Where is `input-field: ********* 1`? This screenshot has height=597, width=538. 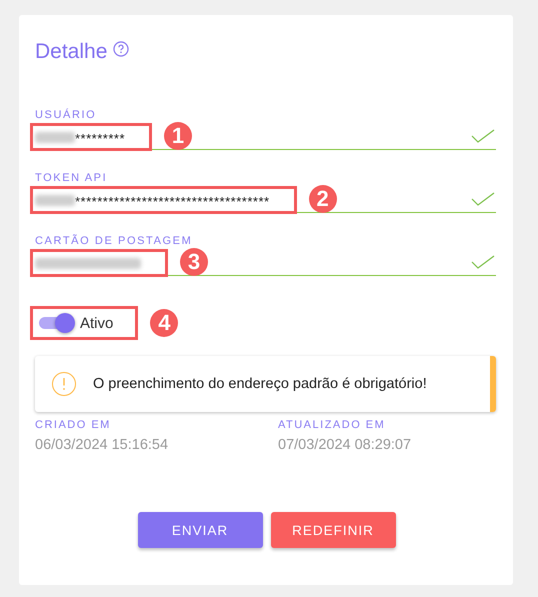 input-field: ********* 1 is located at coordinates (265, 136).